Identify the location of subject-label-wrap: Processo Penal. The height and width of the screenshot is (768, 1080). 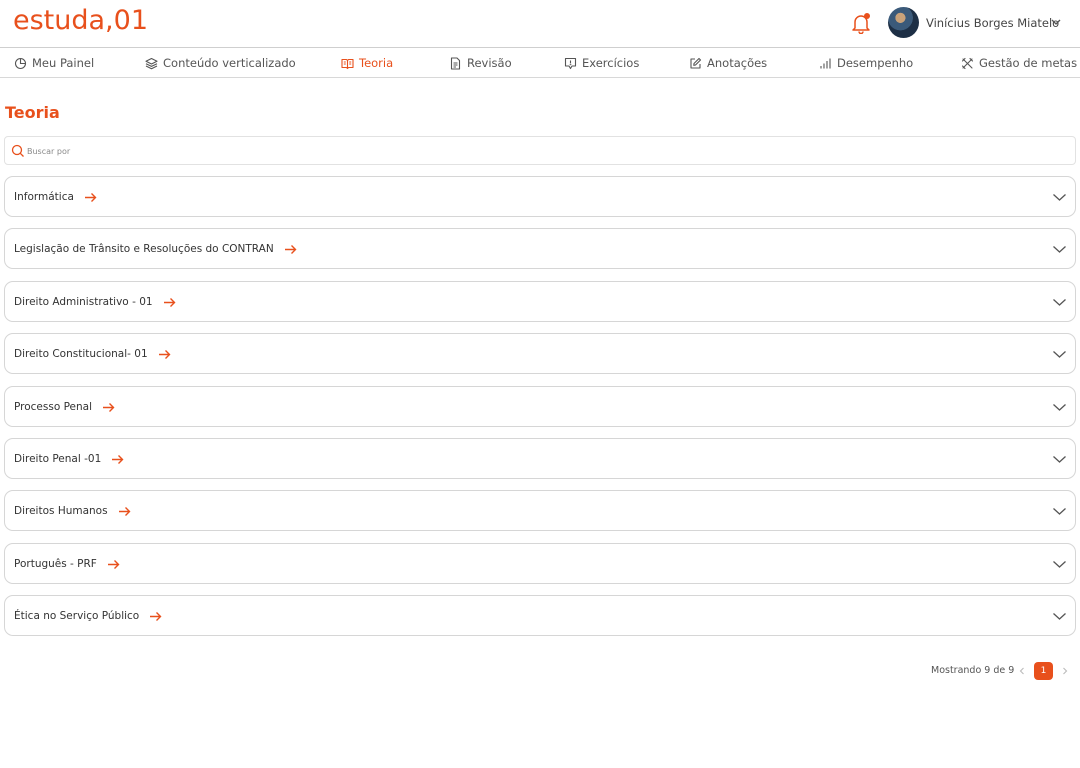
(64, 407).